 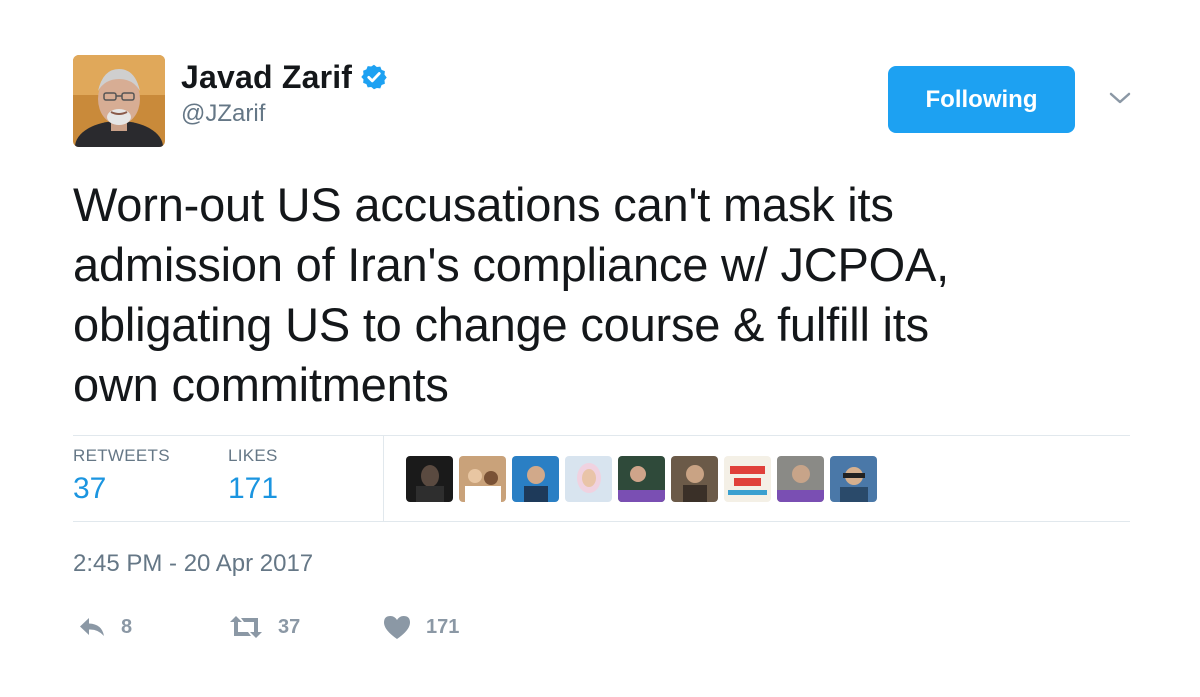 I want to click on retweet-count: 37, so click(x=289, y=626).